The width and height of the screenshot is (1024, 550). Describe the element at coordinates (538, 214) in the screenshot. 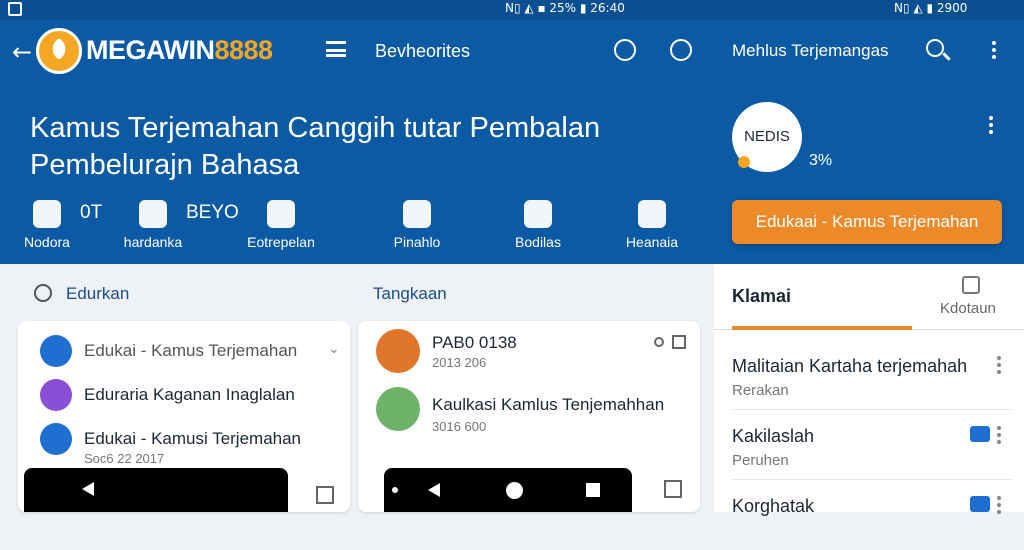

I see `star-icon` at that location.